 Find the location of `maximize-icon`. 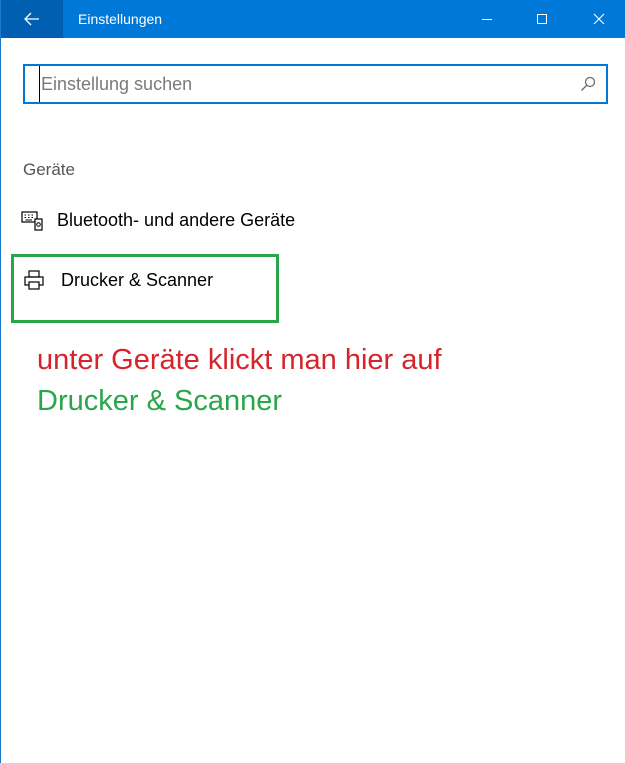

maximize-icon is located at coordinates (542, 19).